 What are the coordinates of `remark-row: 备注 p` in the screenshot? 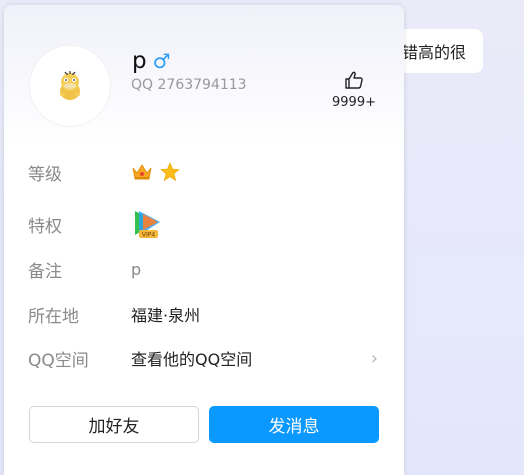 It's located at (203, 269).